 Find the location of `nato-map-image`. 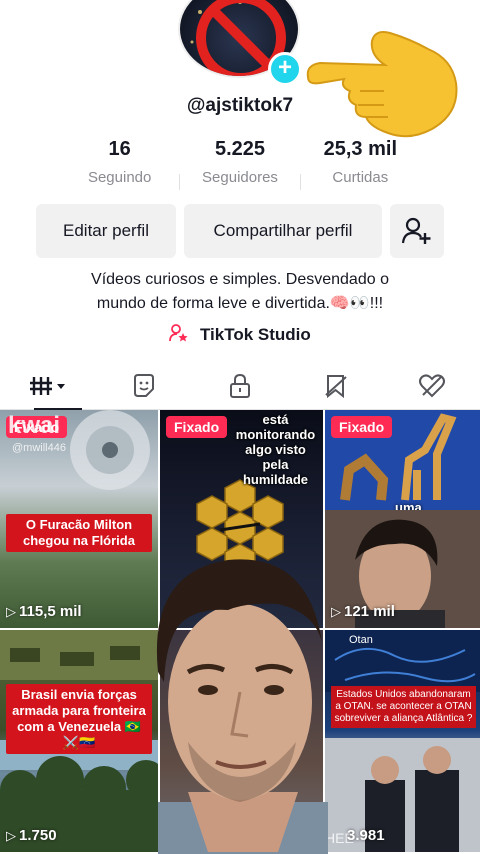

nato-map-image is located at coordinates (402, 741).